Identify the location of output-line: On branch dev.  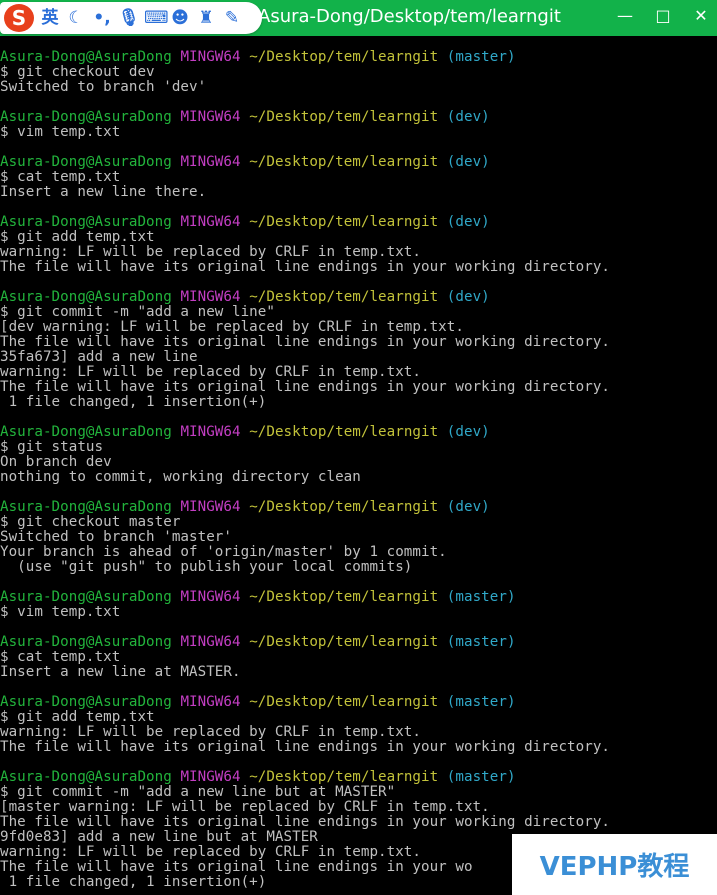
(56, 462).